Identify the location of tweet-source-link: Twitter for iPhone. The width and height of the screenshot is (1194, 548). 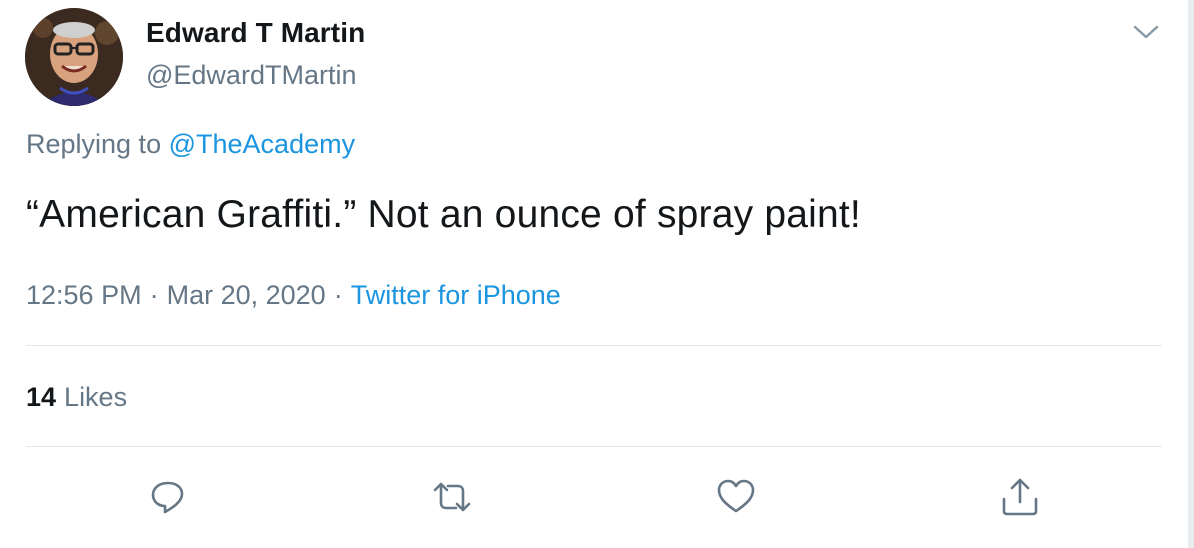
(456, 295).